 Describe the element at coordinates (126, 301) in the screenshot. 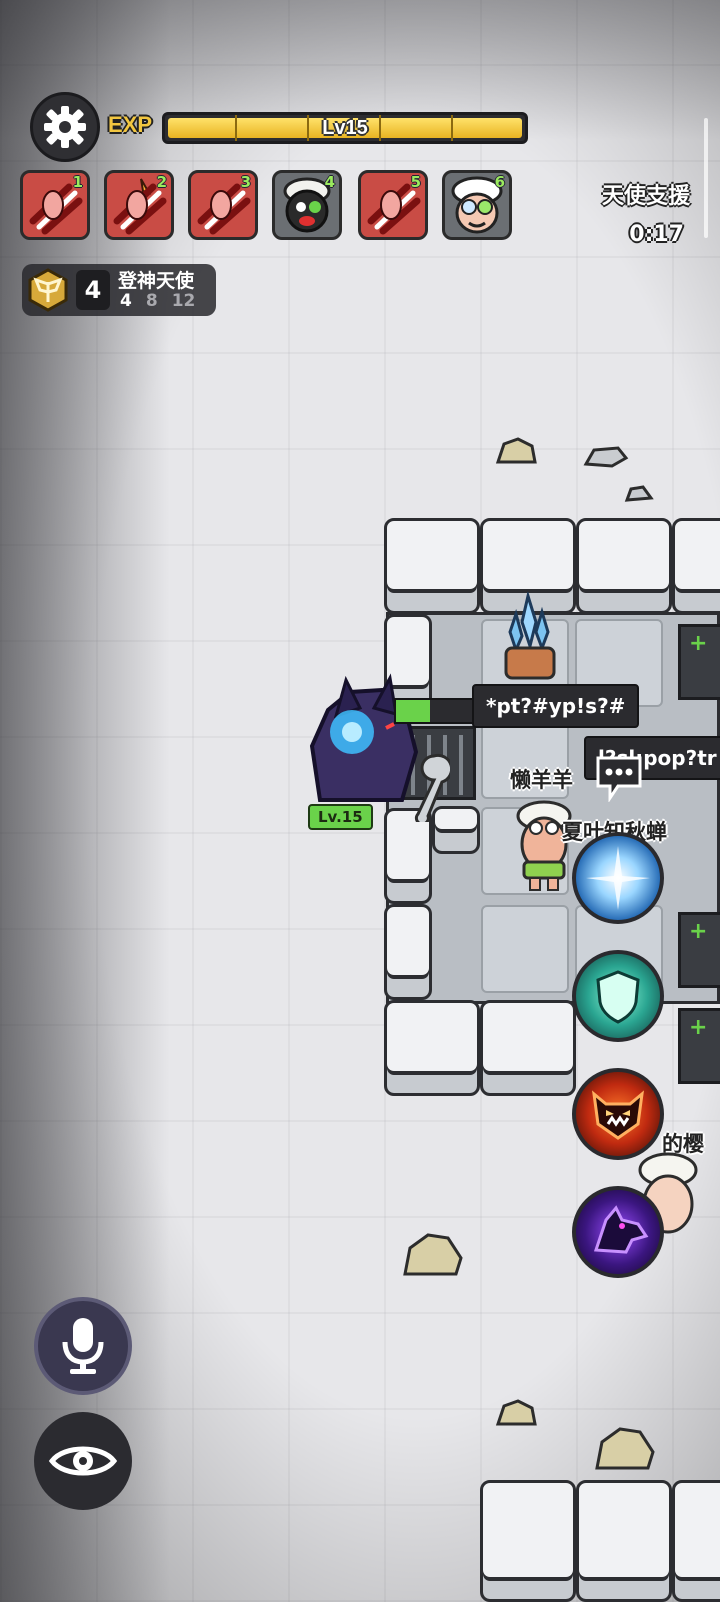

I see `synergy-tier: 4` at that location.